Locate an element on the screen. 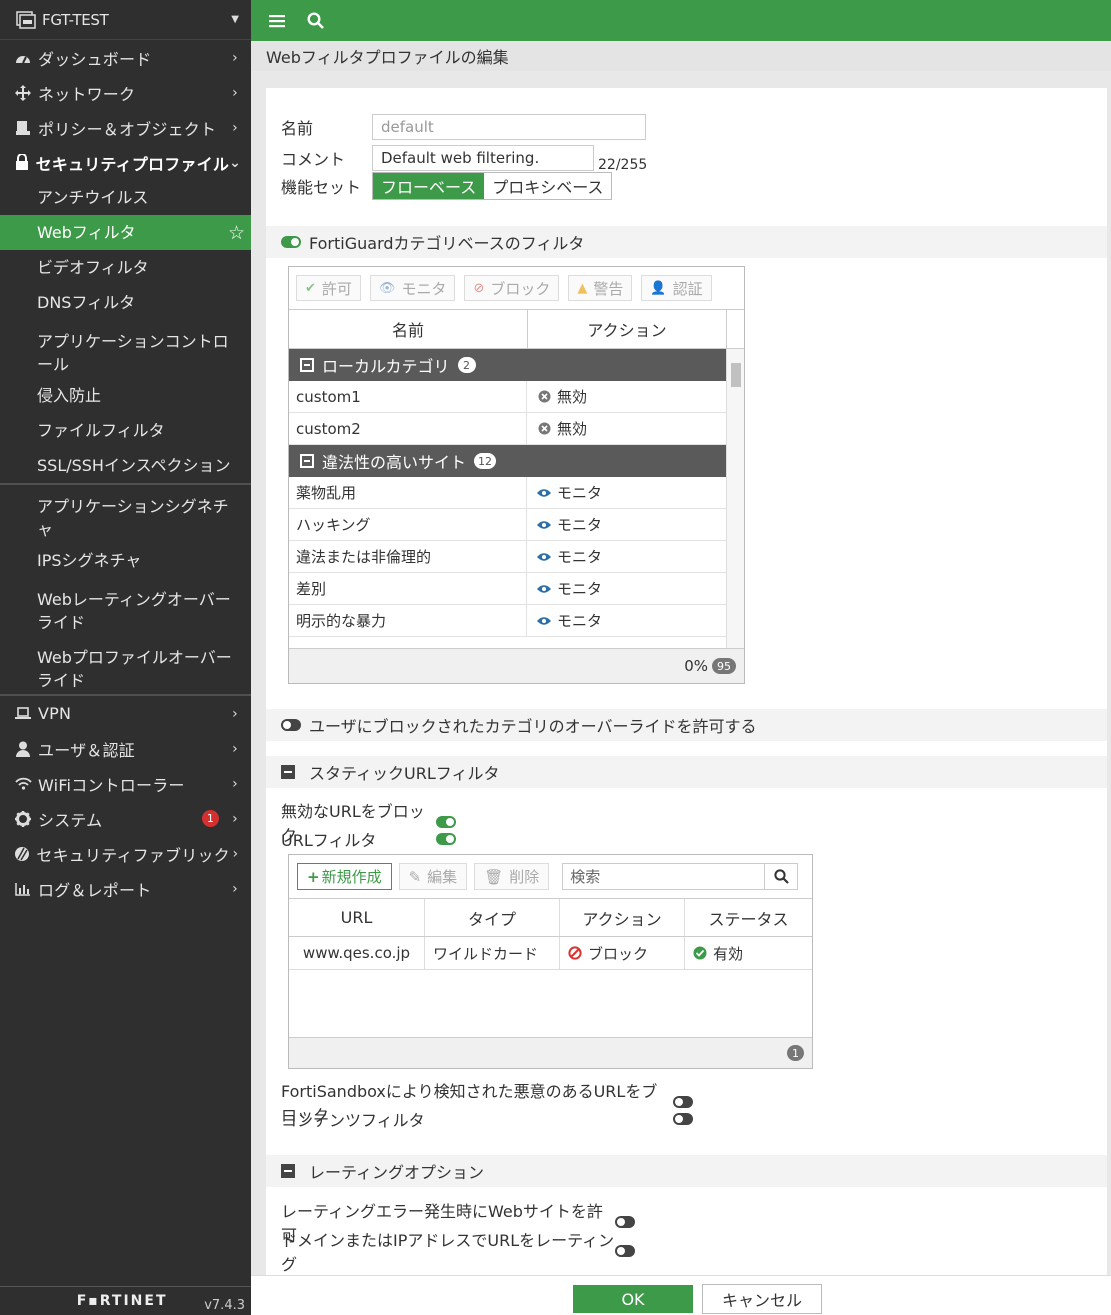  nav-system: システム 1 › is located at coordinates (125, 818).